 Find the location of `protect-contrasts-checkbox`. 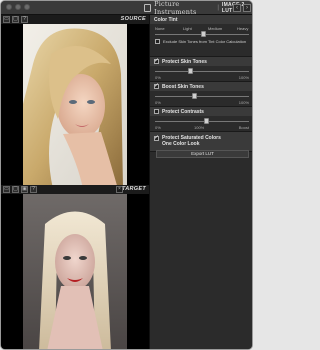

protect-contrasts-checkbox is located at coordinates (156, 111).